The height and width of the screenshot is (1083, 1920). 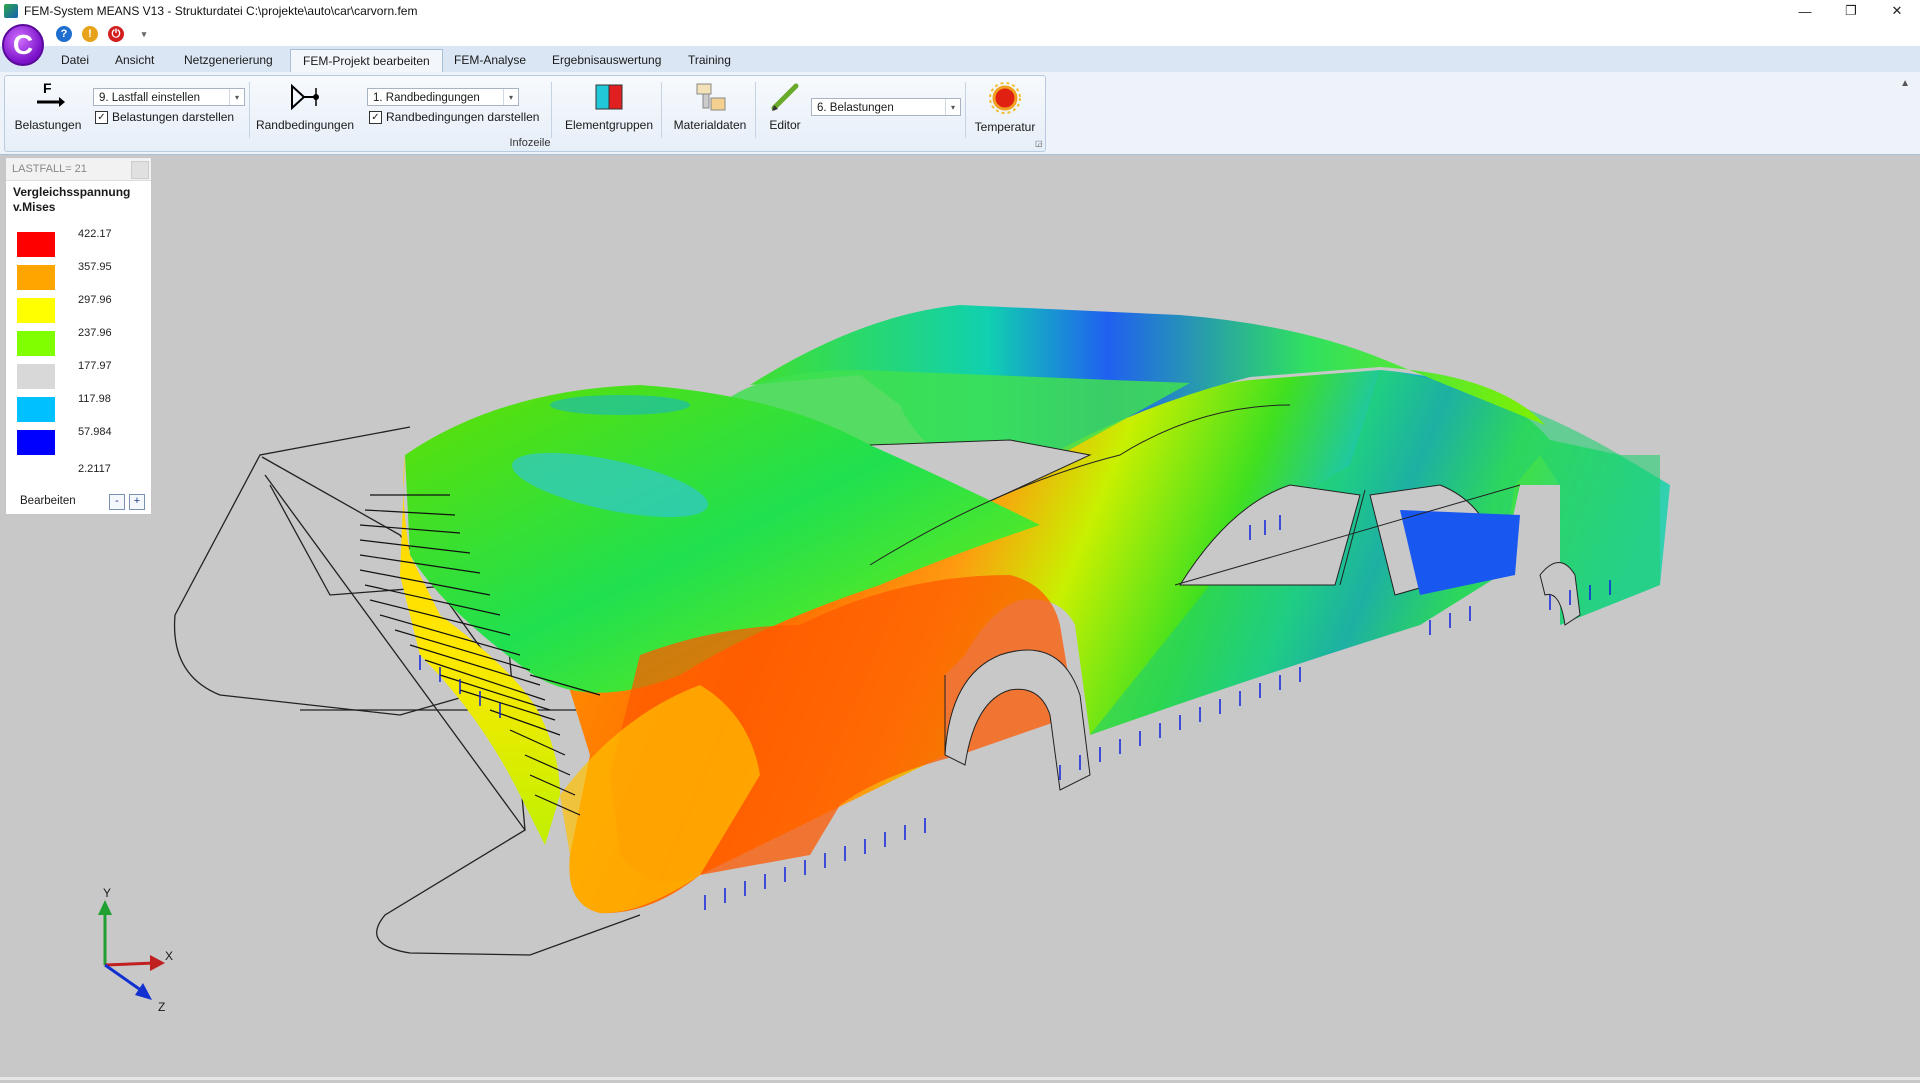 I want to click on legend-title-line2: v.Mises, so click(x=34, y=207).